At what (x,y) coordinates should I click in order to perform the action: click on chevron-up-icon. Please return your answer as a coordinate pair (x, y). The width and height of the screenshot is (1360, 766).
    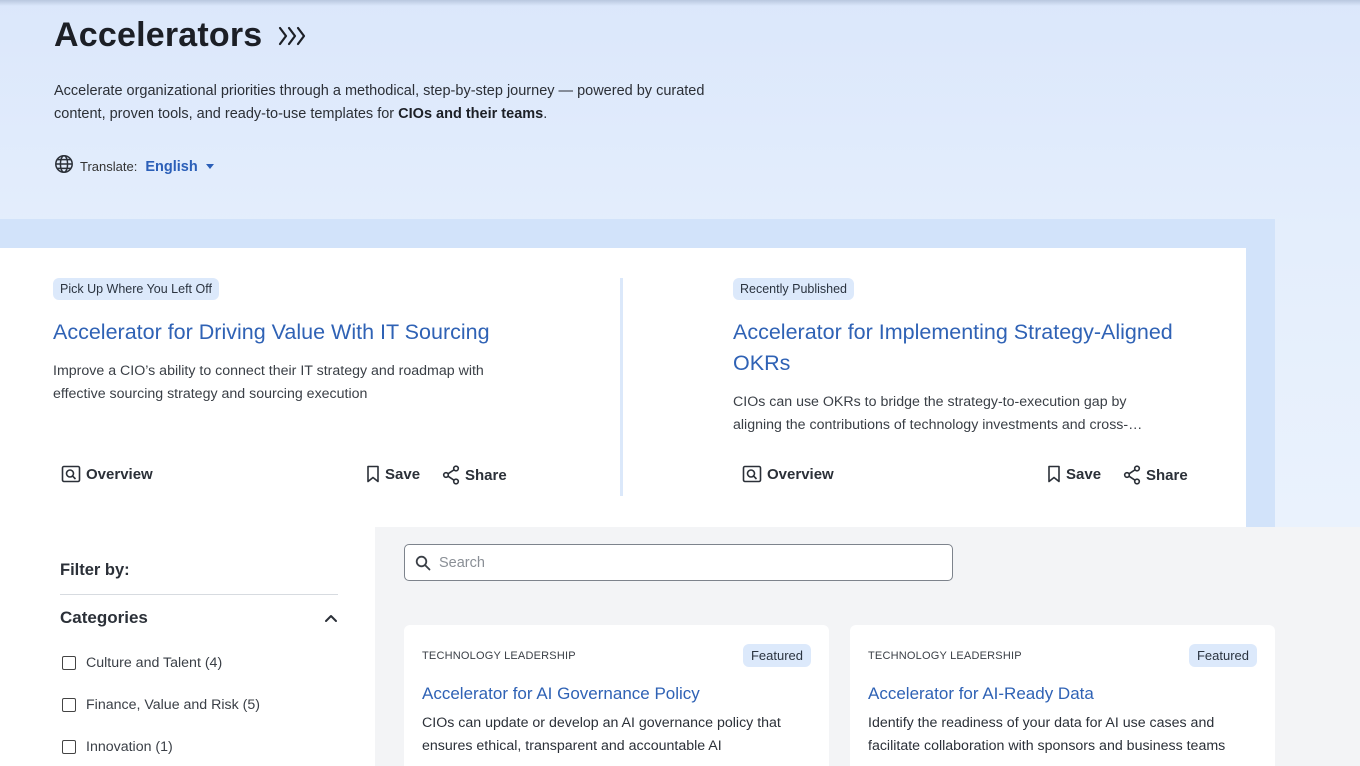
    Looking at the image, I should click on (331, 618).